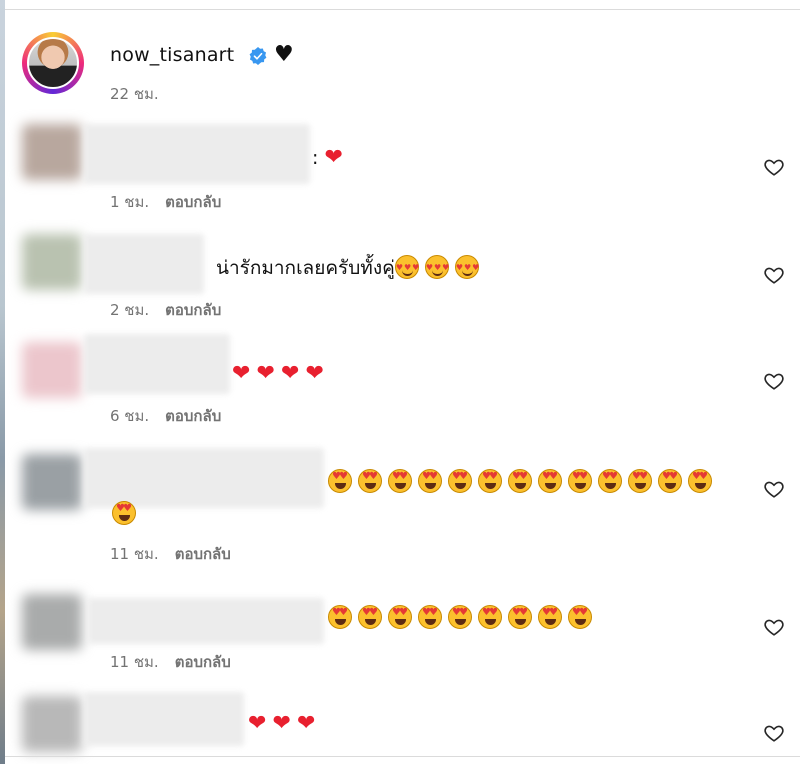 The width and height of the screenshot is (800, 764). What do you see at coordinates (315, 158) in the screenshot?
I see `comment-body: :` at bounding box center [315, 158].